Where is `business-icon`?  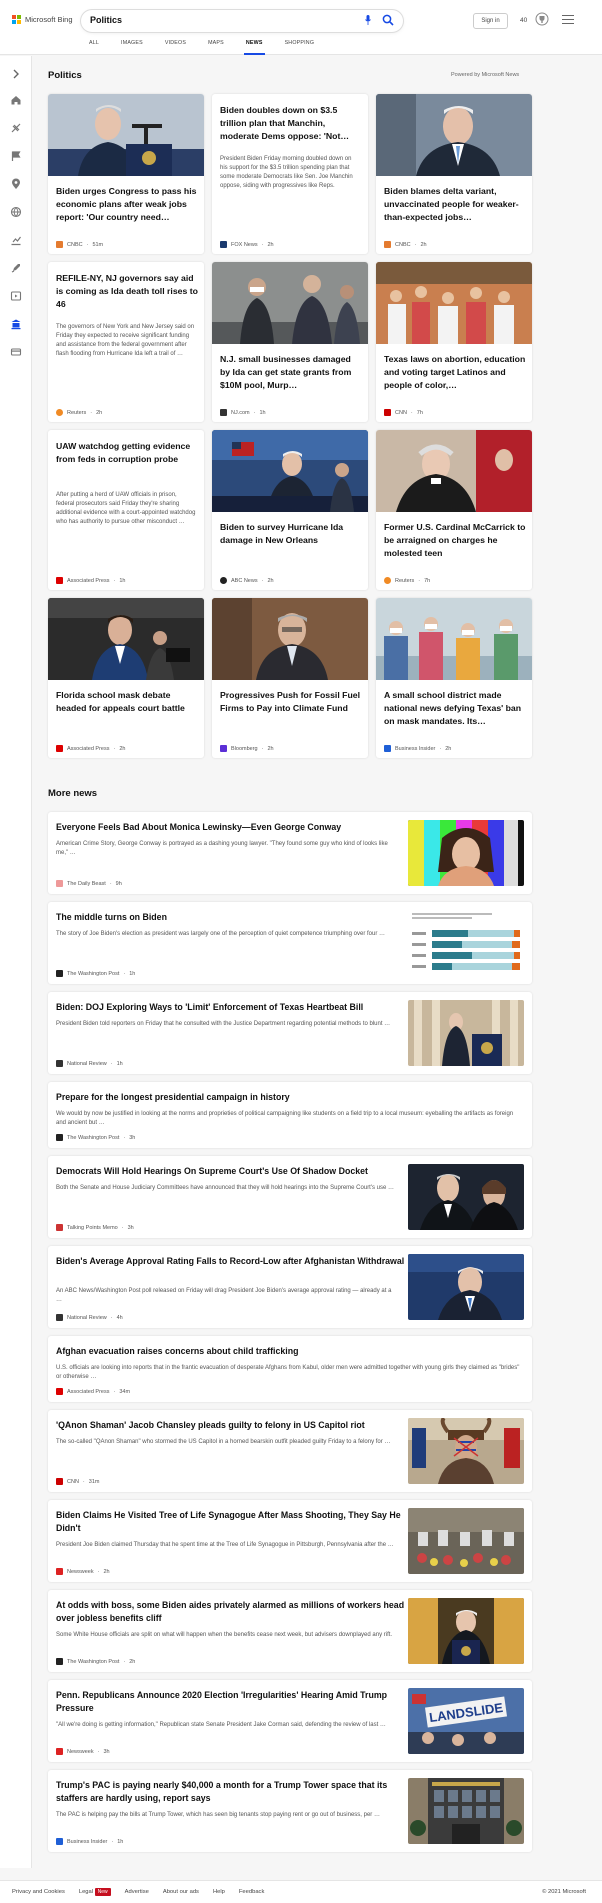 business-icon is located at coordinates (16, 240).